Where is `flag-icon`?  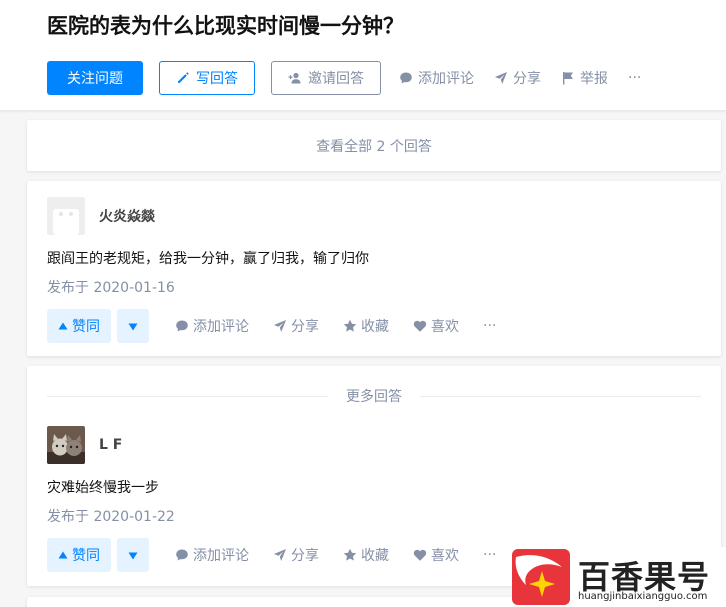 flag-icon is located at coordinates (568, 78).